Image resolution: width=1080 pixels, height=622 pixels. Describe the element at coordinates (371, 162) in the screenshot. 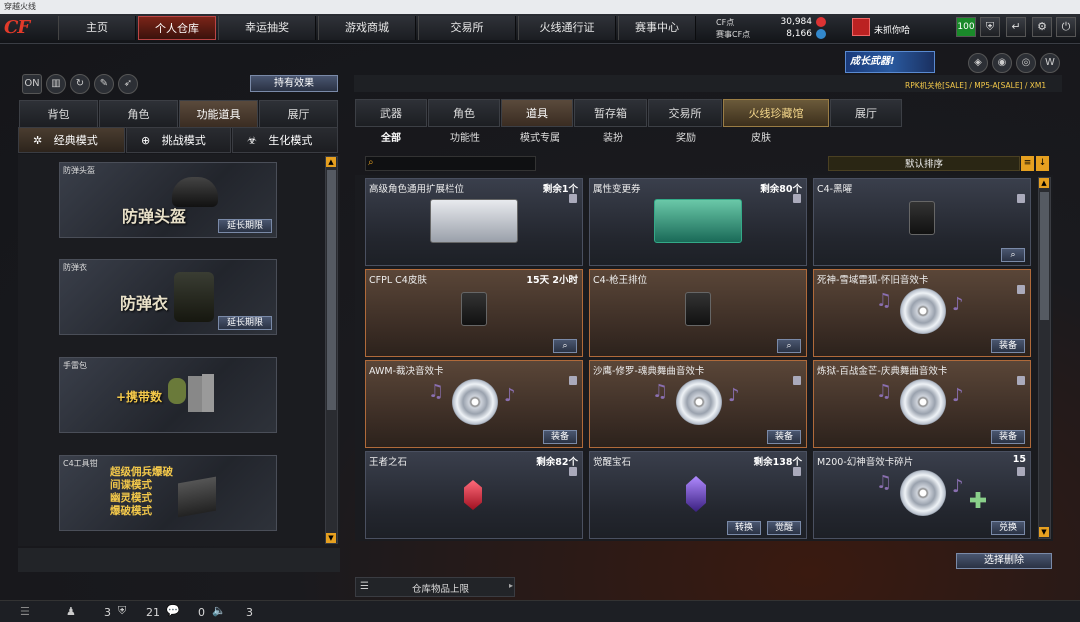

I see `search-icon: ⌕` at that location.